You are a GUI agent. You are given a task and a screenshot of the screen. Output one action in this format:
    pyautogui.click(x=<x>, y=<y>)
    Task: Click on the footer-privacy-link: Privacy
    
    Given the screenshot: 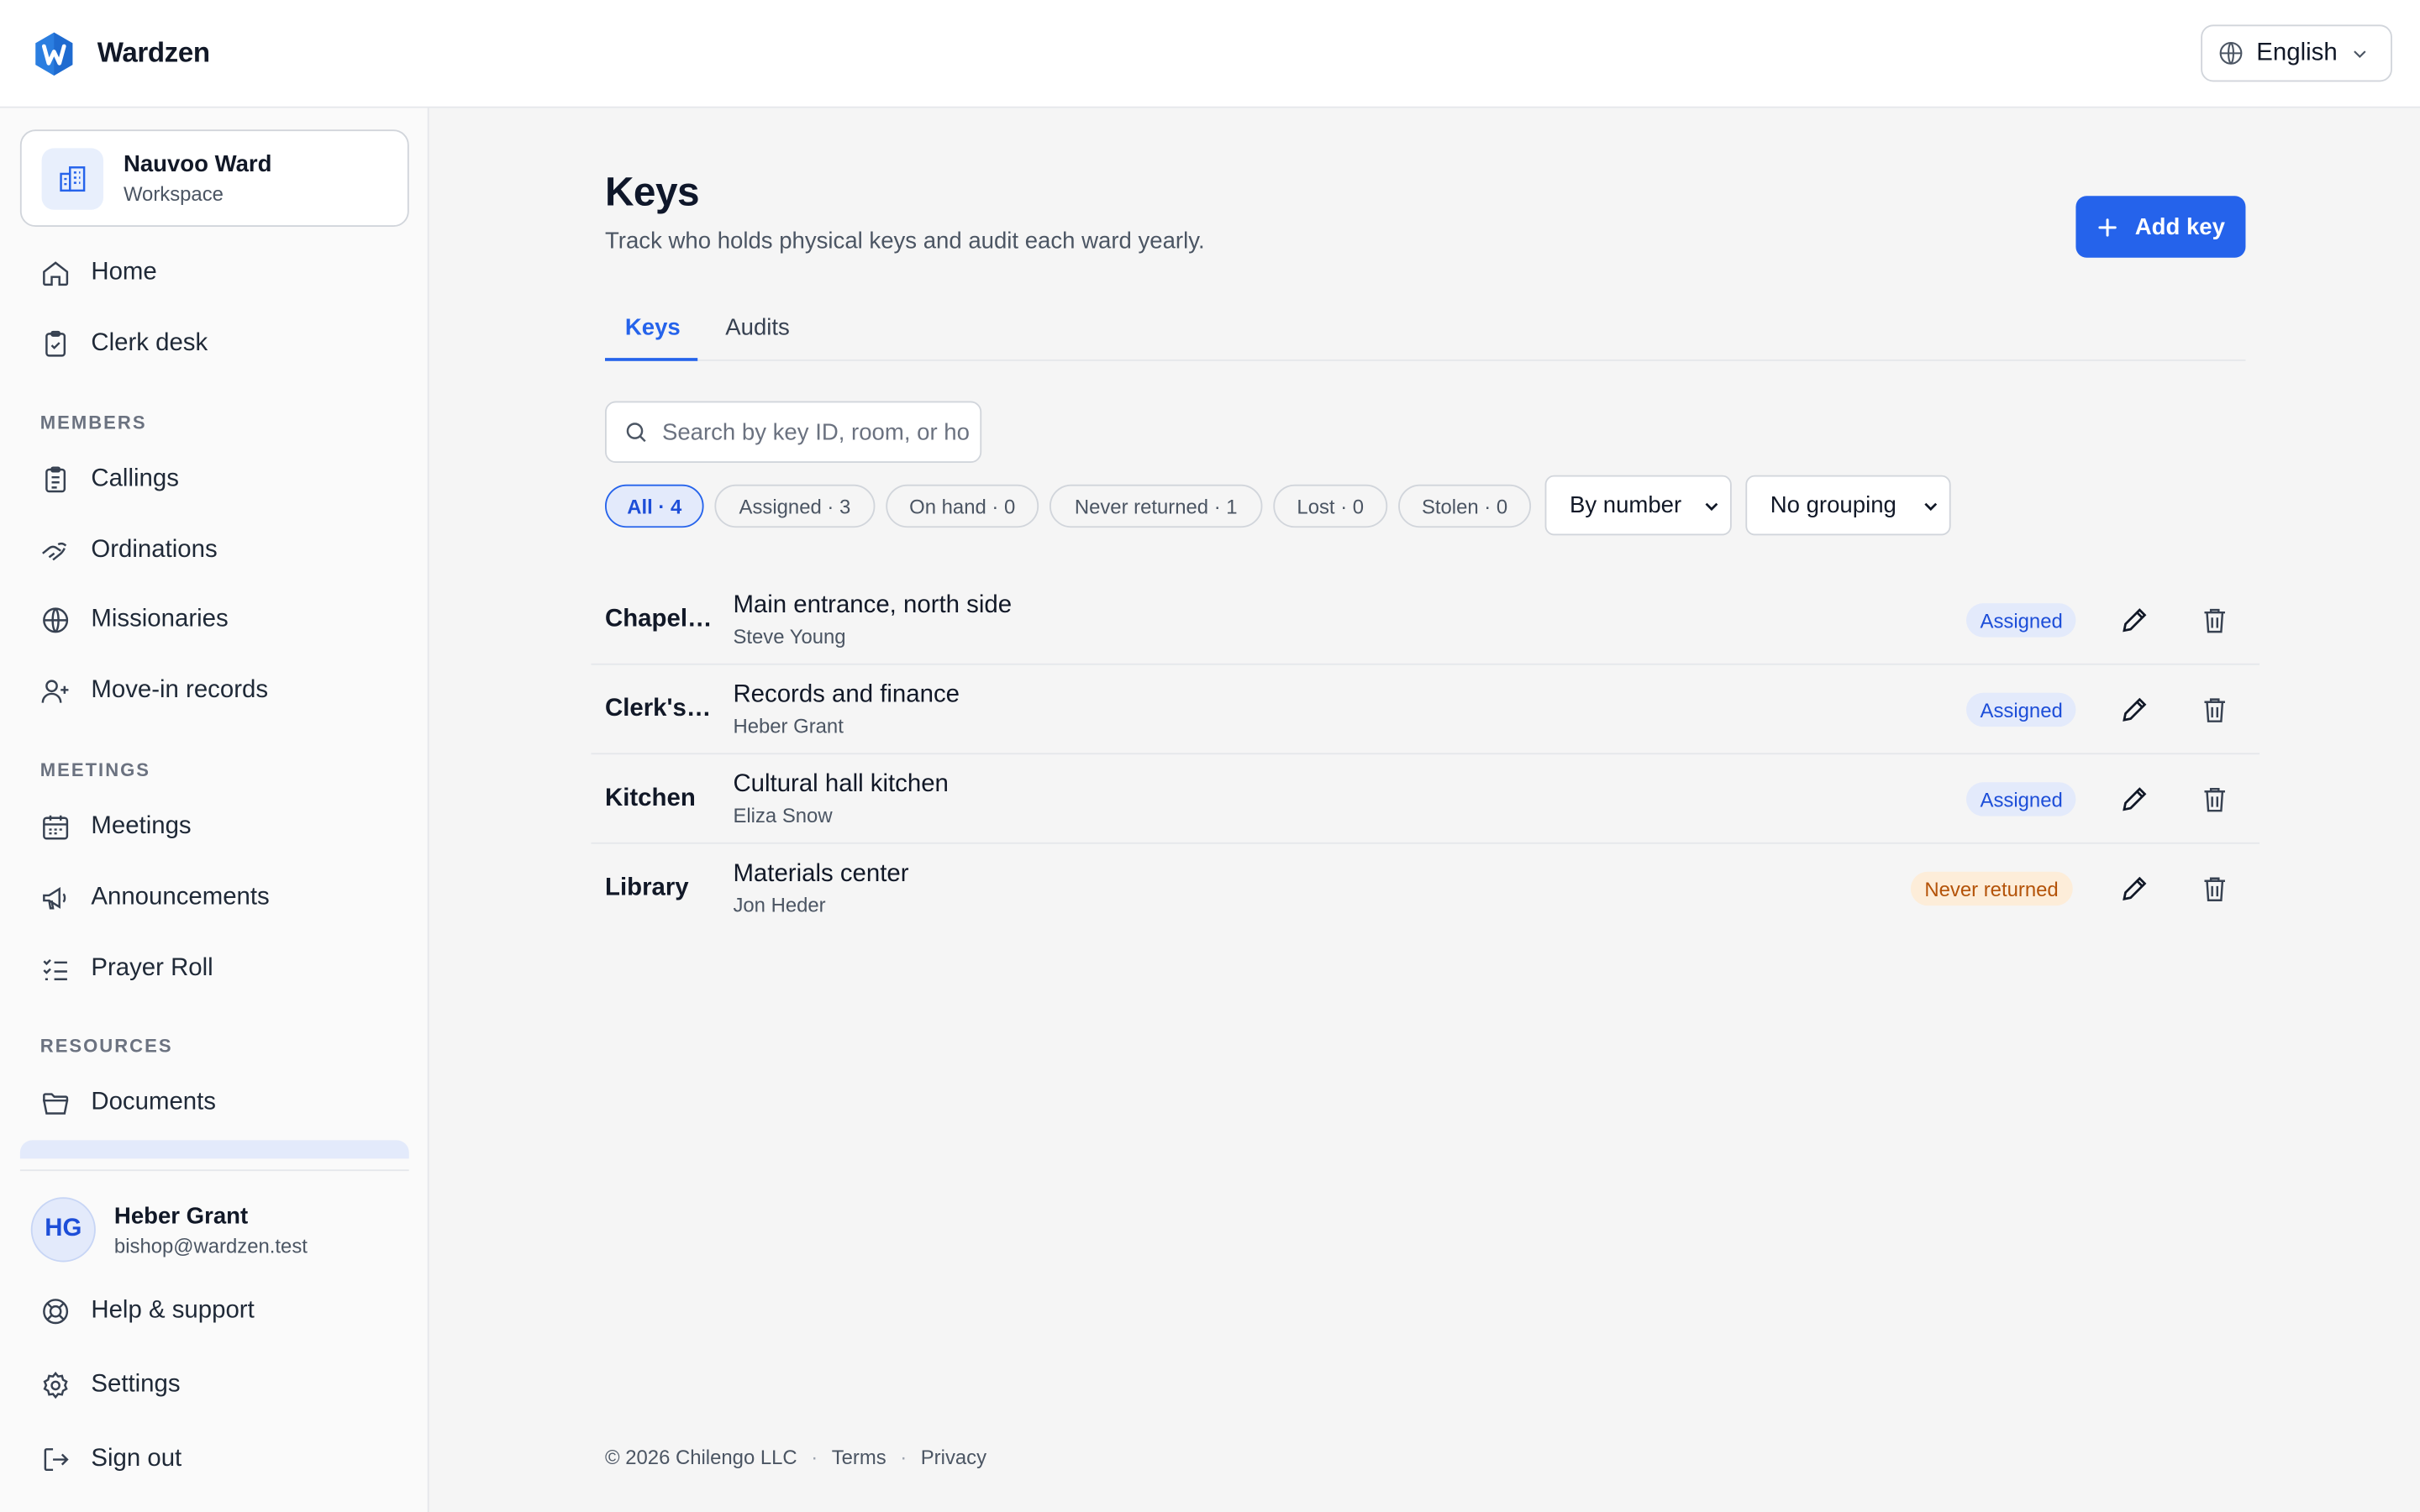 What is the action you would take?
    pyautogui.click(x=954, y=1457)
    